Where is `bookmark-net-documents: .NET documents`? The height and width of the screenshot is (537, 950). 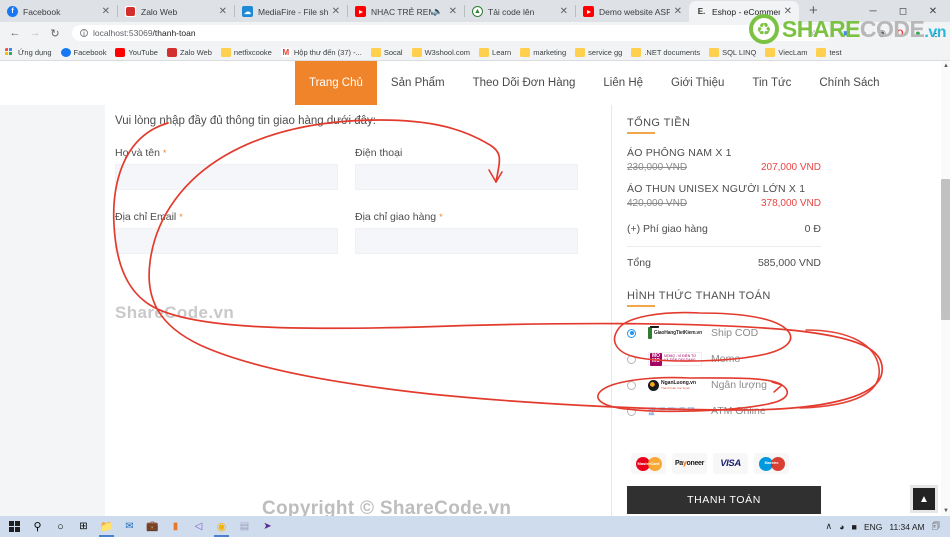 bookmark-net-documents: .NET documents is located at coordinates (665, 52).